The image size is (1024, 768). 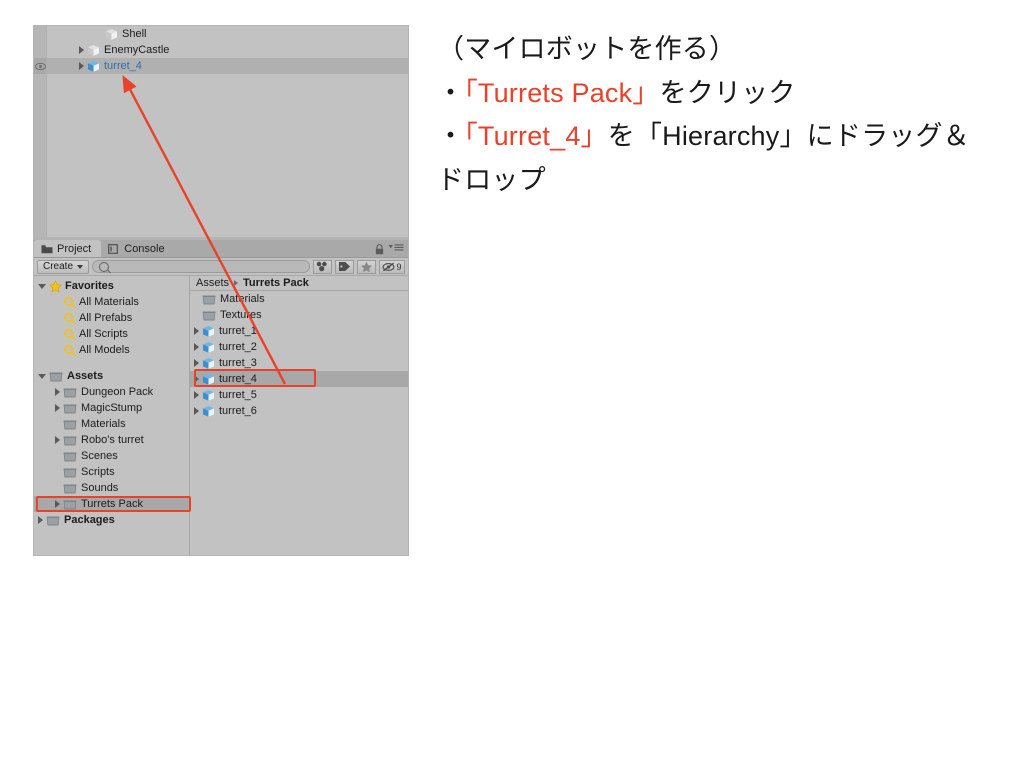 What do you see at coordinates (106, 318) in the screenshot?
I see `folder-tree-item-label: All Prefabs` at bounding box center [106, 318].